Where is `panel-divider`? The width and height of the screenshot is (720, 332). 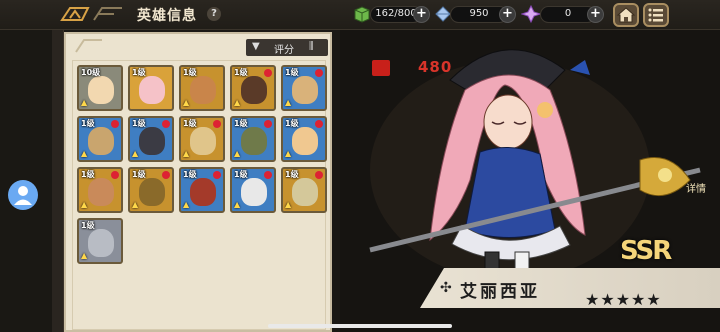 panel-divider is located at coordinates (58, 181).